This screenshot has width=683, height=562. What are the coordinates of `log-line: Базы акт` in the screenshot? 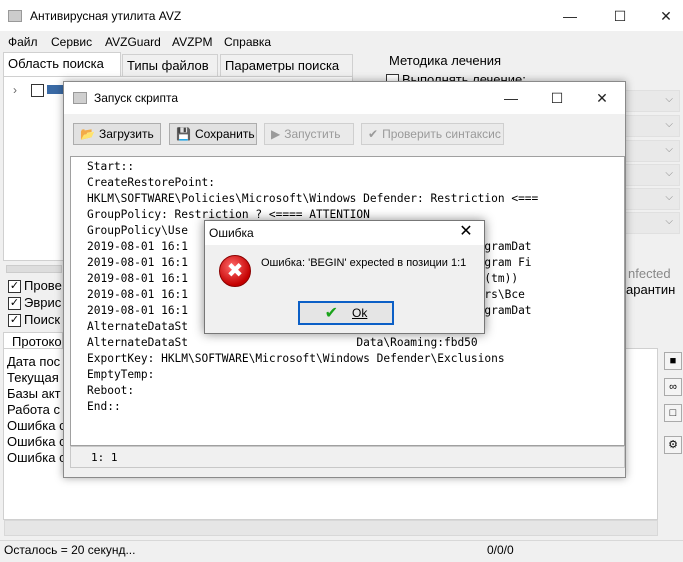 It's located at (34, 393).